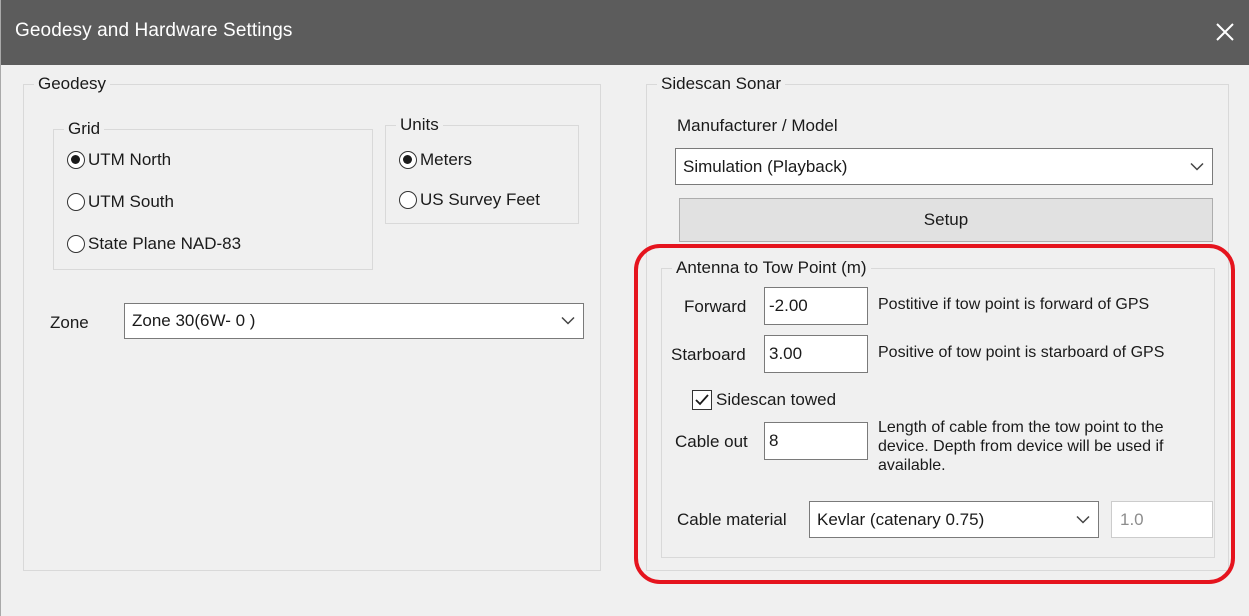 This screenshot has width=1249, height=616. What do you see at coordinates (711, 441) in the screenshot?
I see `cable-out-label: Cable out` at bounding box center [711, 441].